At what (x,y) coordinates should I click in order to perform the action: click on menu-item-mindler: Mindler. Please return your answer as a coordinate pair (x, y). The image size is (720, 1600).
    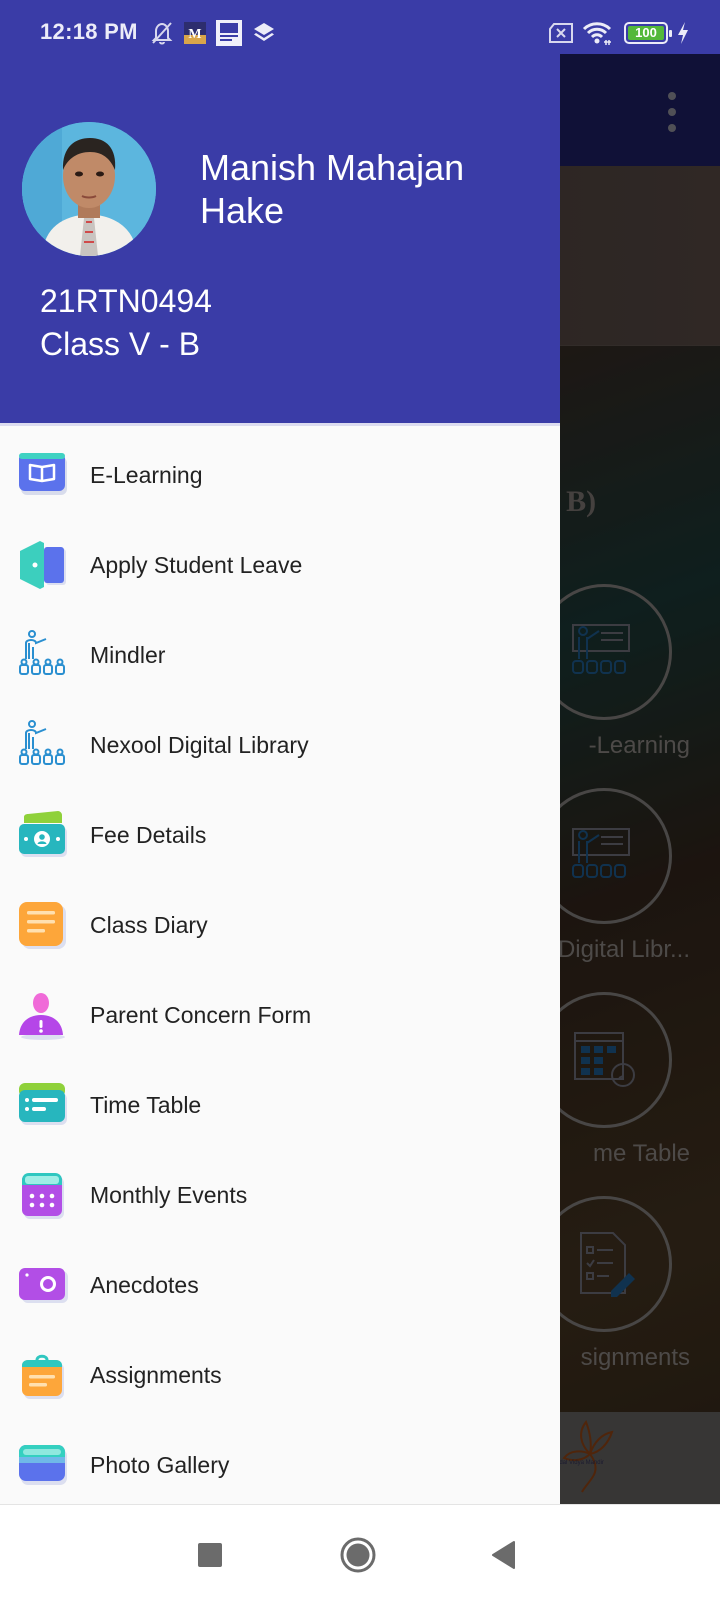
    Looking at the image, I should click on (280, 655).